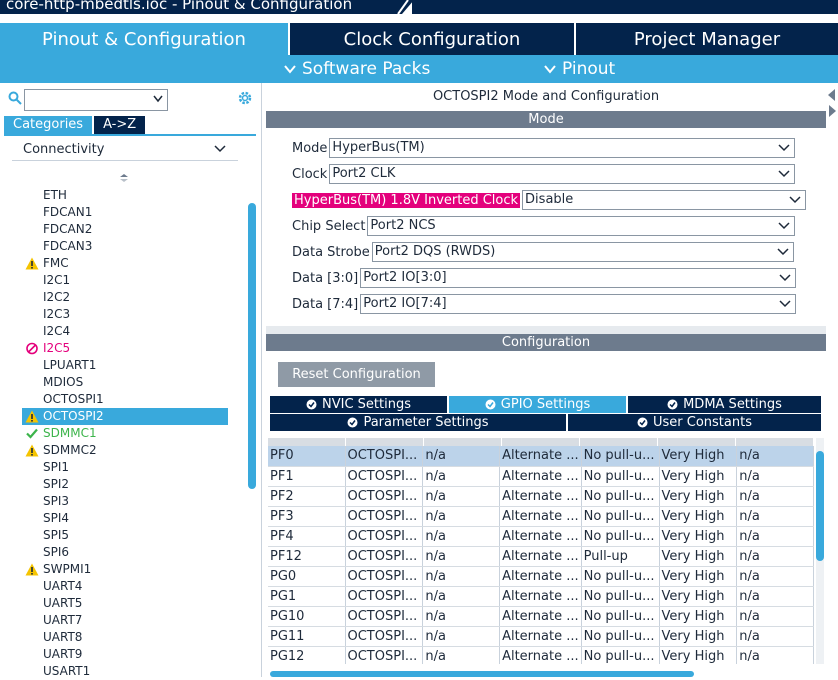  What do you see at coordinates (582, 252) in the screenshot?
I see `data-strobe-select: Port2 DQS (RWDS)` at bounding box center [582, 252].